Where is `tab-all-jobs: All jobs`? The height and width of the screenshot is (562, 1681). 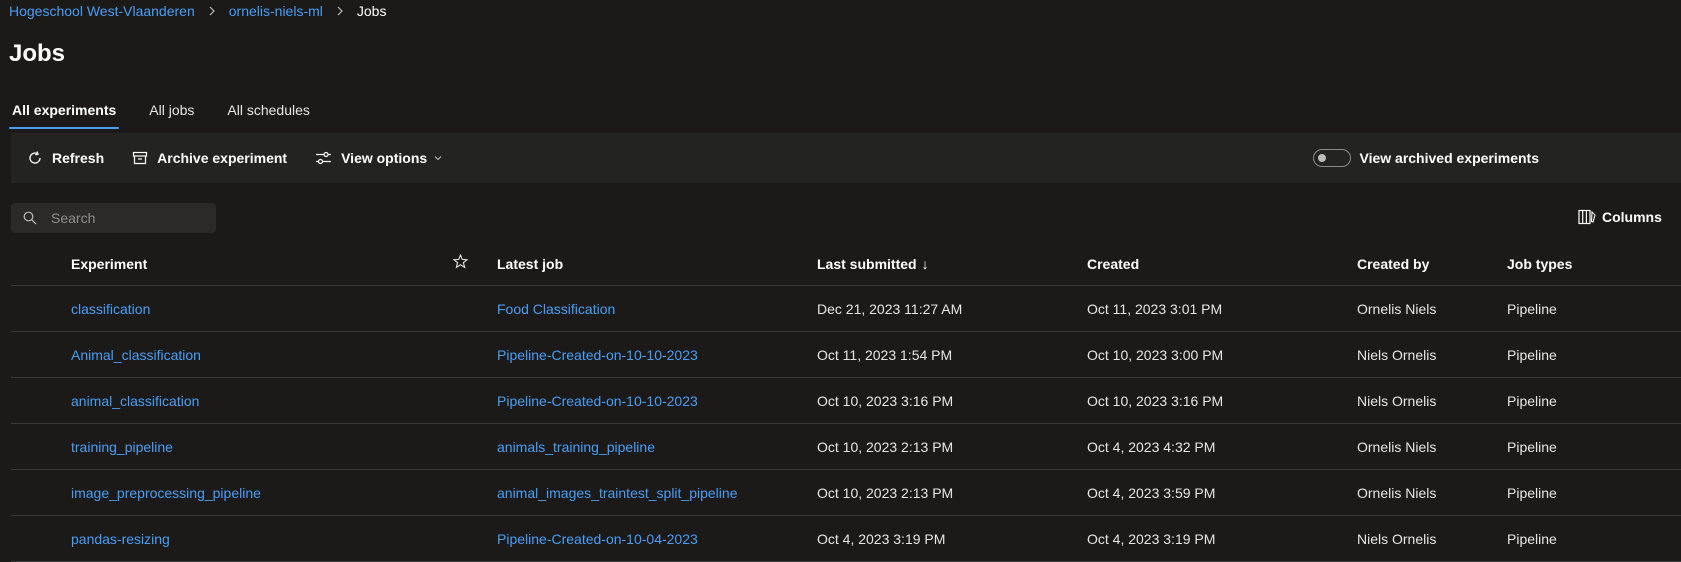
tab-all-jobs: All jobs is located at coordinates (171, 114).